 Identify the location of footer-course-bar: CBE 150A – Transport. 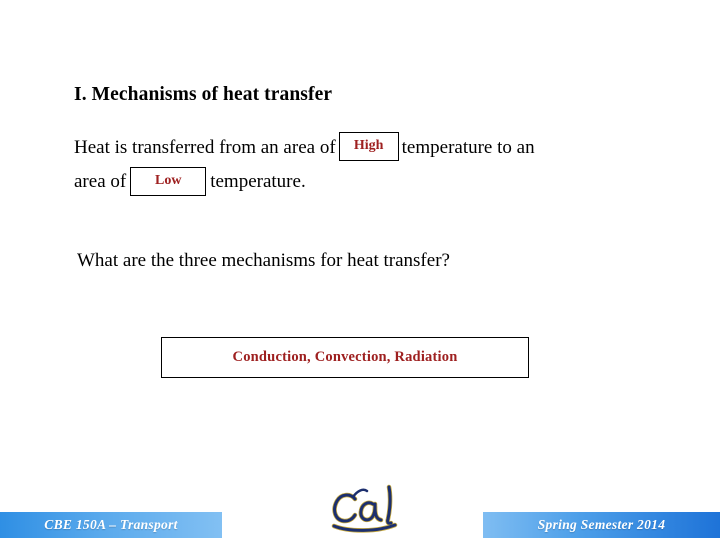
(111, 525).